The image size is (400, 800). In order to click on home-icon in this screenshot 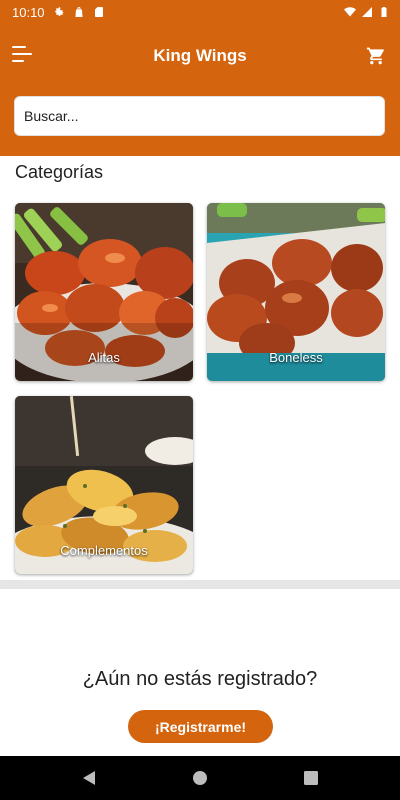, I will do `click(200, 778)`.